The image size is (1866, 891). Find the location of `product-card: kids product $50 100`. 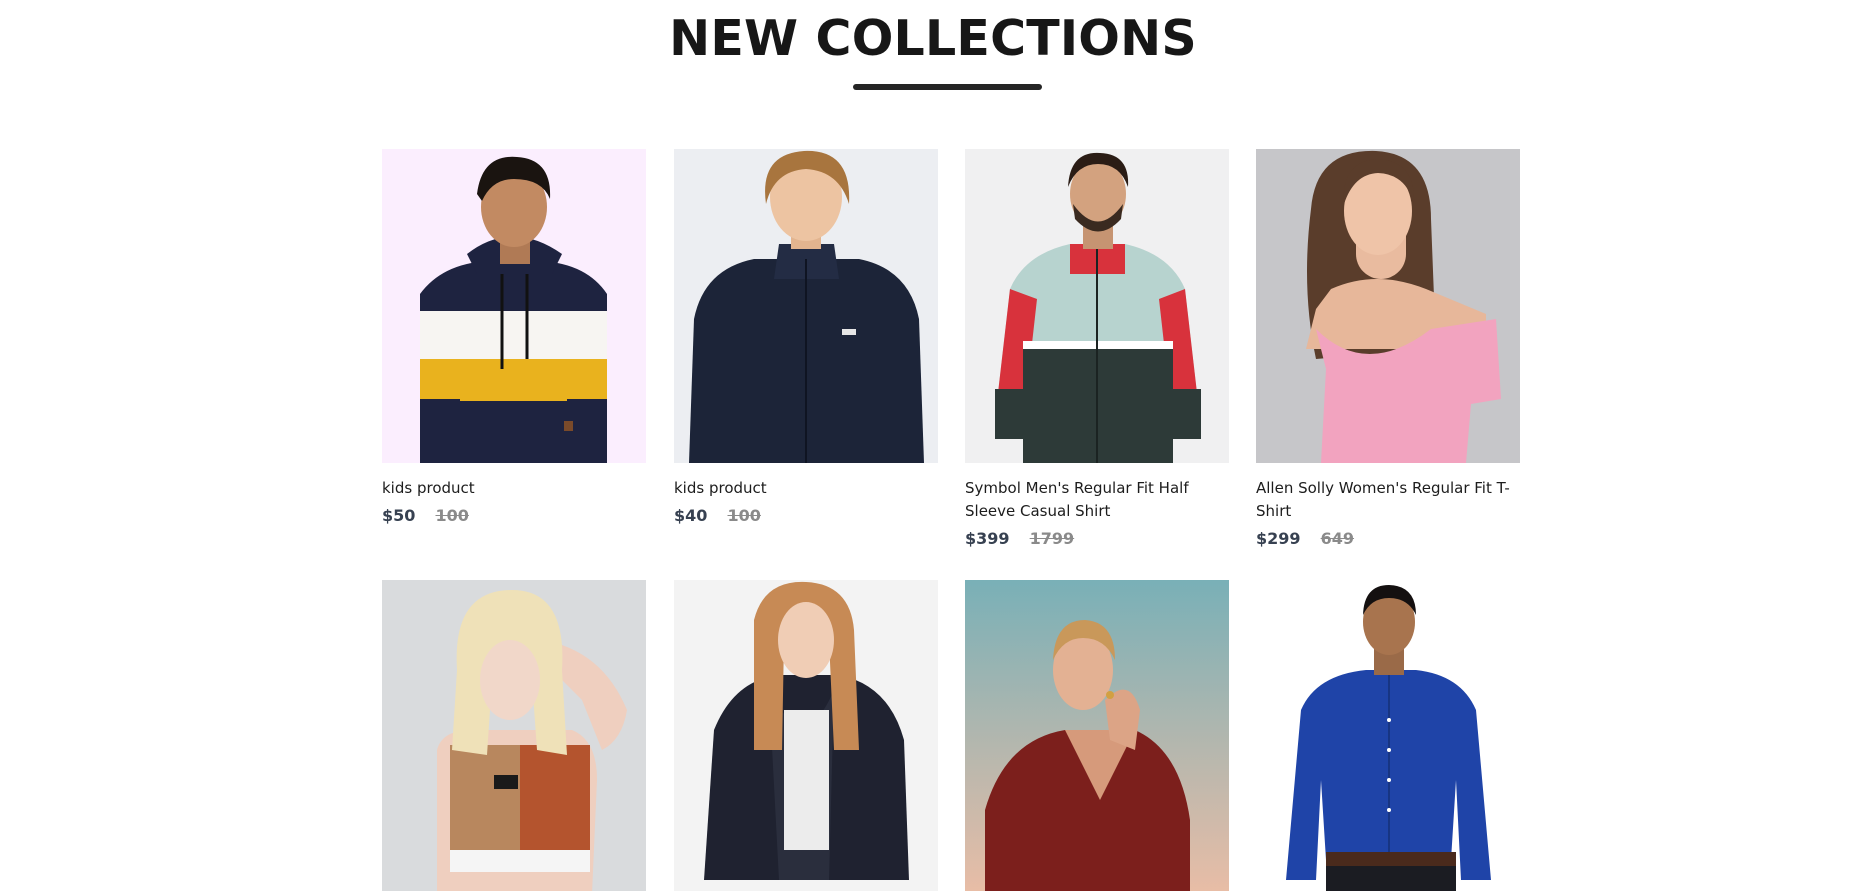

product-card: kids product $50 100 is located at coordinates (514, 338).